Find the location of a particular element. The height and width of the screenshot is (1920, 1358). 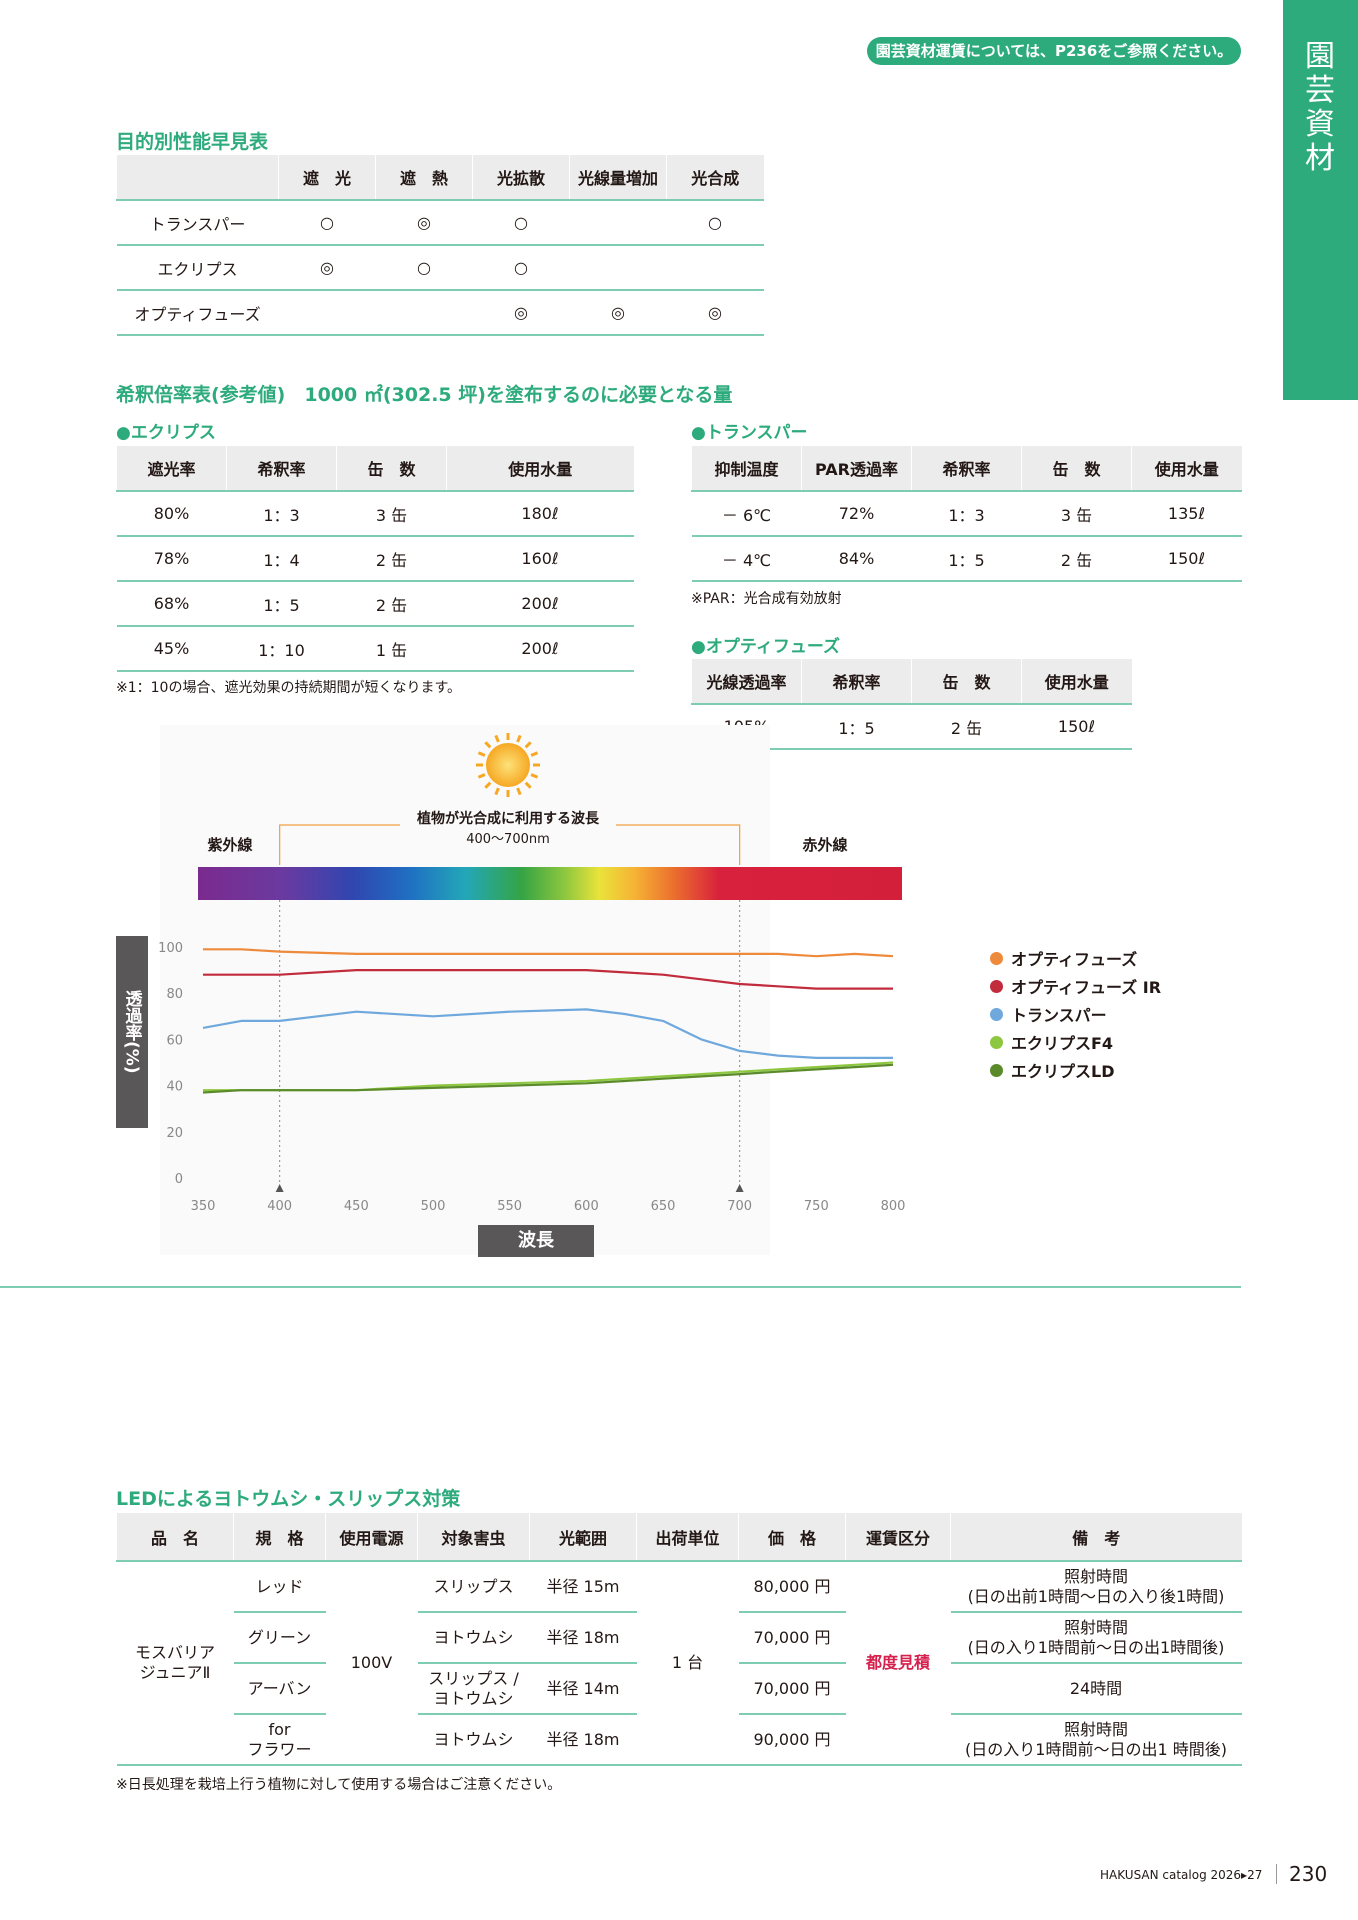

perf-header: 遮 熱 is located at coordinates (424, 178).